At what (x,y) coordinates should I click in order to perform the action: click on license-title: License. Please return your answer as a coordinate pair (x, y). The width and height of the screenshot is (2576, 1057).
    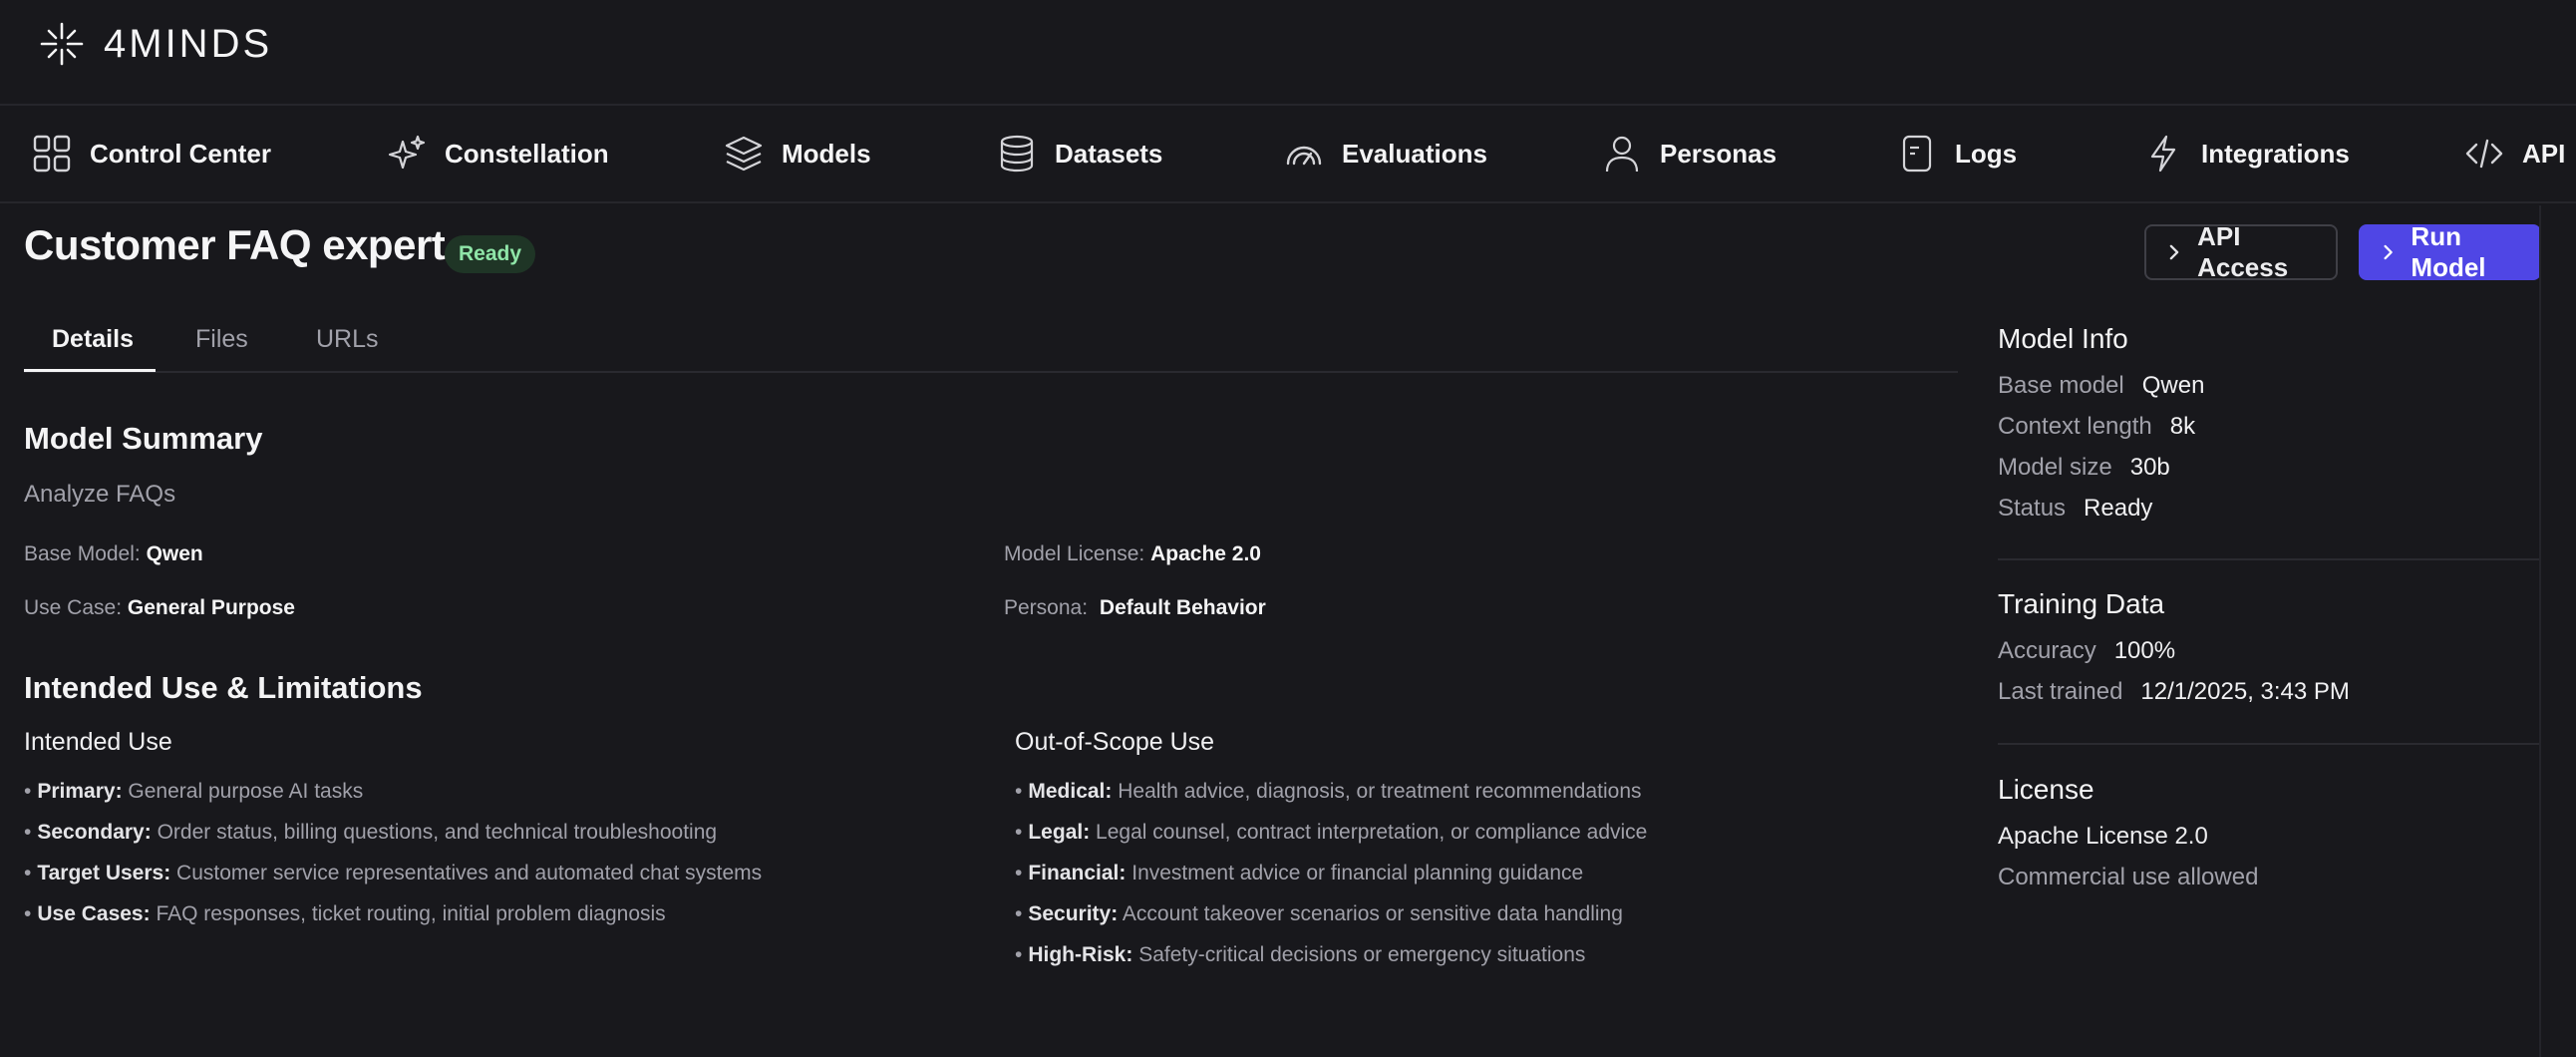
    Looking at the image, I should click on (2046, 789).